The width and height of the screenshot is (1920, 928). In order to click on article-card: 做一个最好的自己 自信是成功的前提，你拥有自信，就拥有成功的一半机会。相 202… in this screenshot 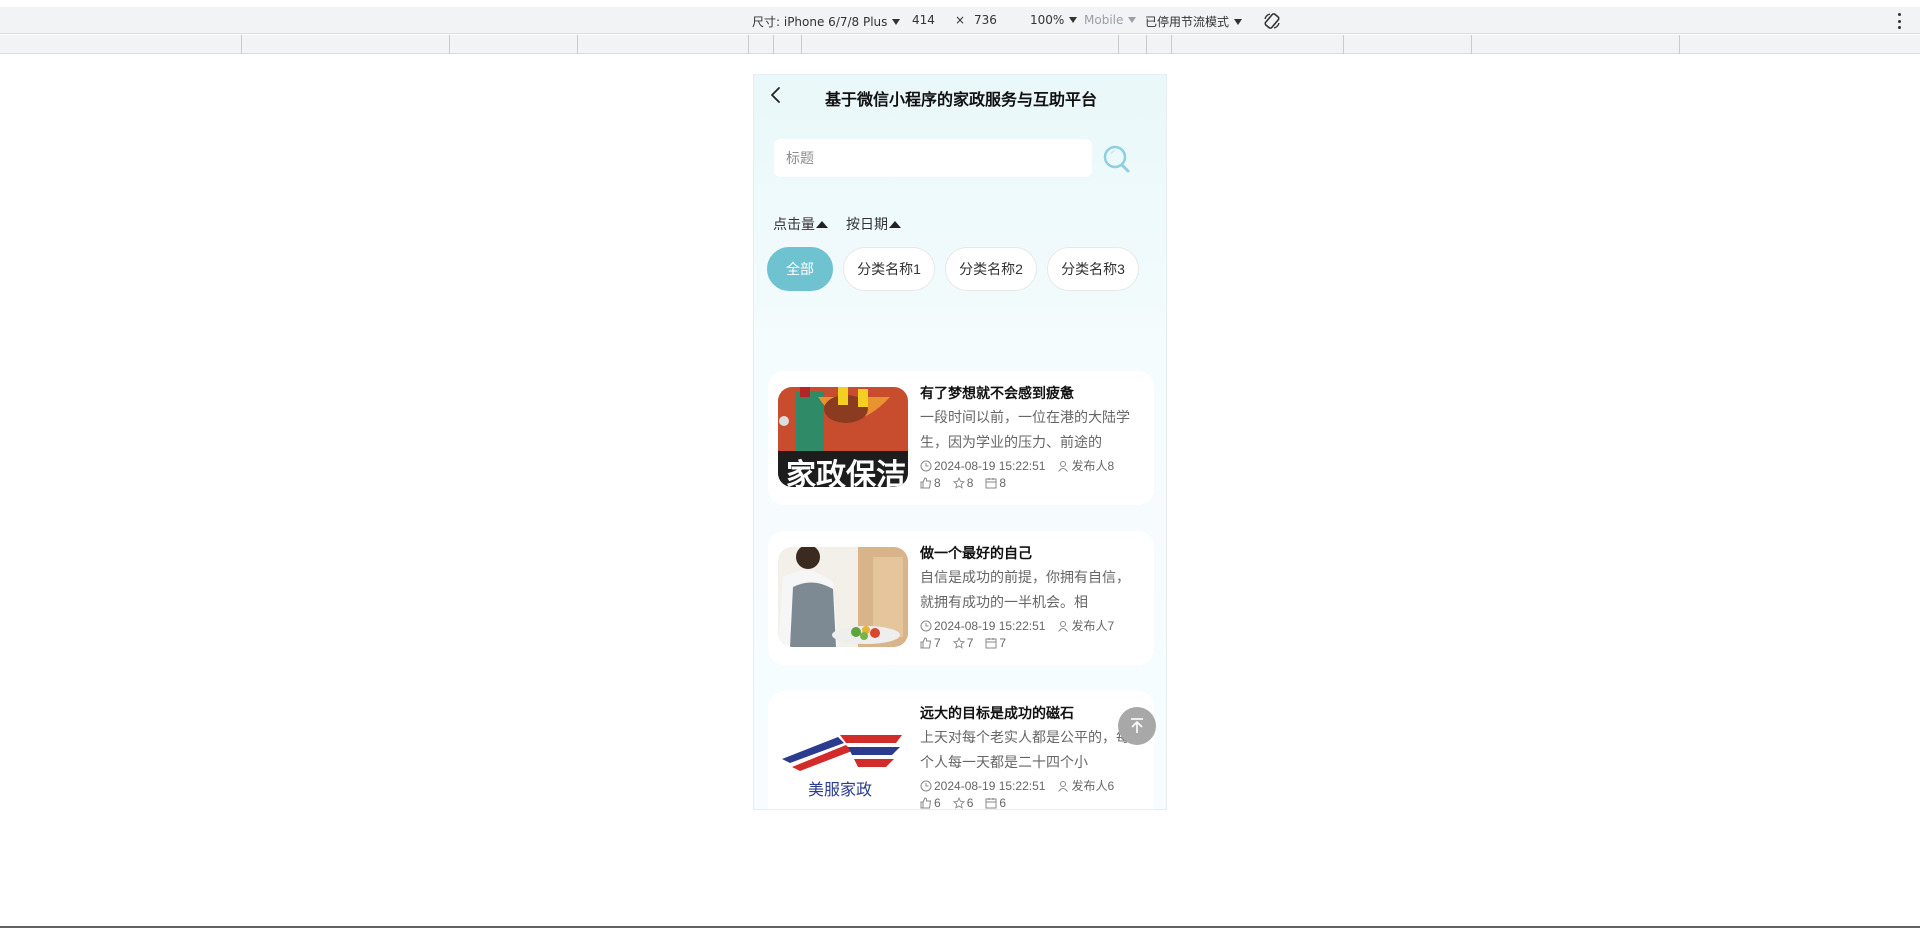, I will do `click(961, 598)`.